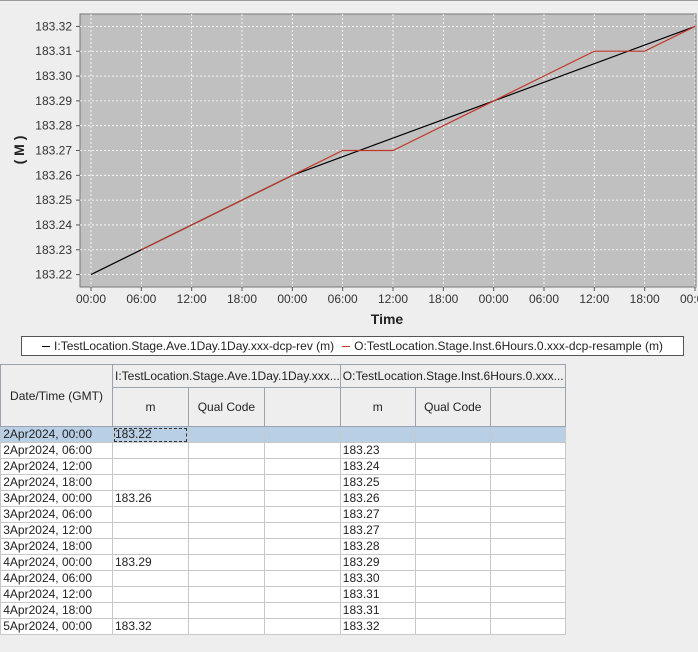 This screenshot has width=698, height=652. I want to click on table-row: 4Apr2024, 18:00 183.31, so click(283, 610).